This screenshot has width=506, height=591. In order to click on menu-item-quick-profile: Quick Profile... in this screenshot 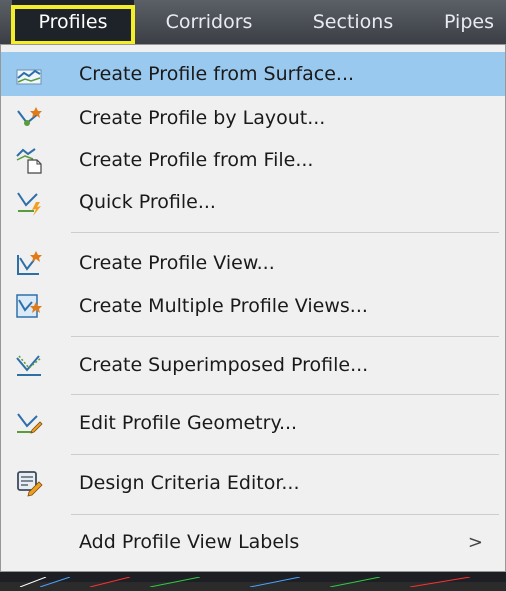, I will do `click(253, 202)`.